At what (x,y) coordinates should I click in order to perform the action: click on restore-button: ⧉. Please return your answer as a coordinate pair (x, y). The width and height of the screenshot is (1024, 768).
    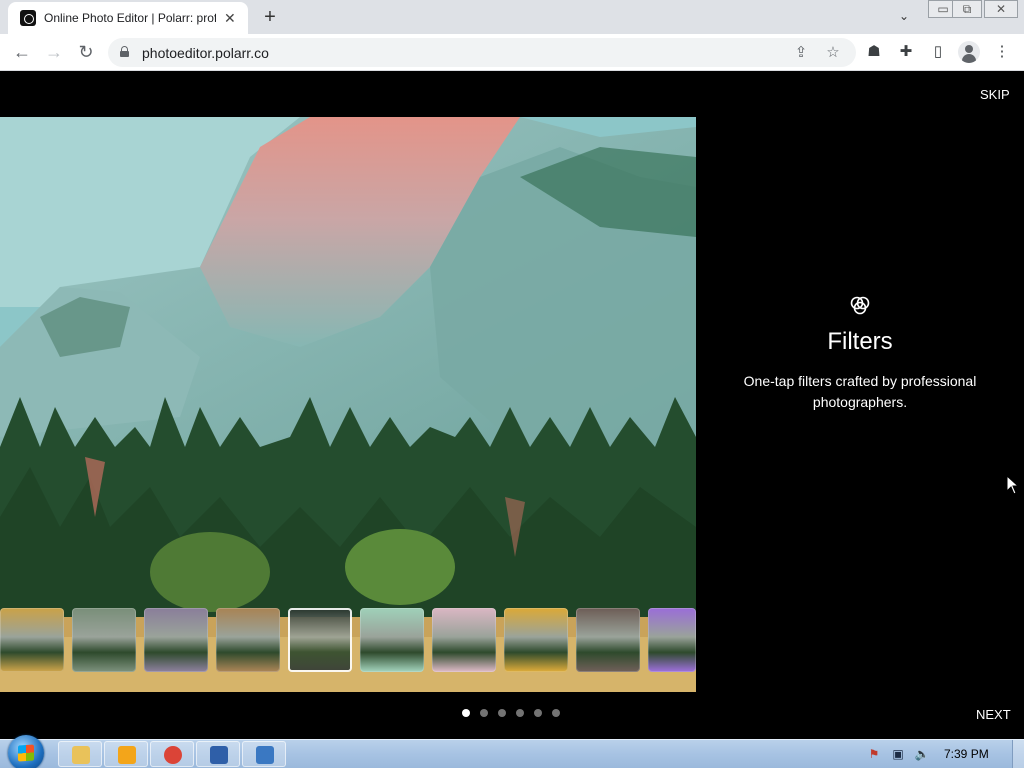
    Looking at the image, I should click on (967, 9).